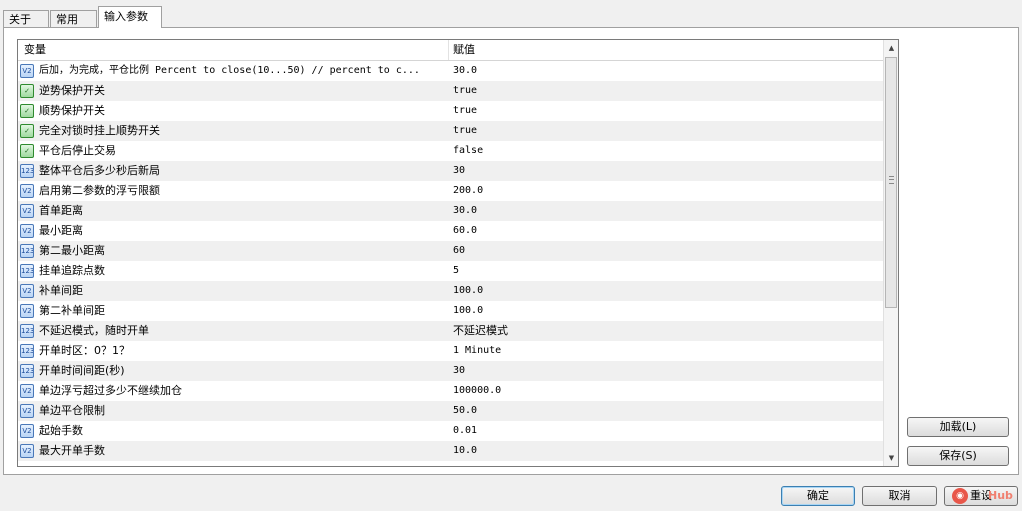 The height and width of the screenshot is (511, 1022). Describe the element at coordinates (72, 310) in the screenshot. I see `parameter-name: 第二补单间距` at that location.